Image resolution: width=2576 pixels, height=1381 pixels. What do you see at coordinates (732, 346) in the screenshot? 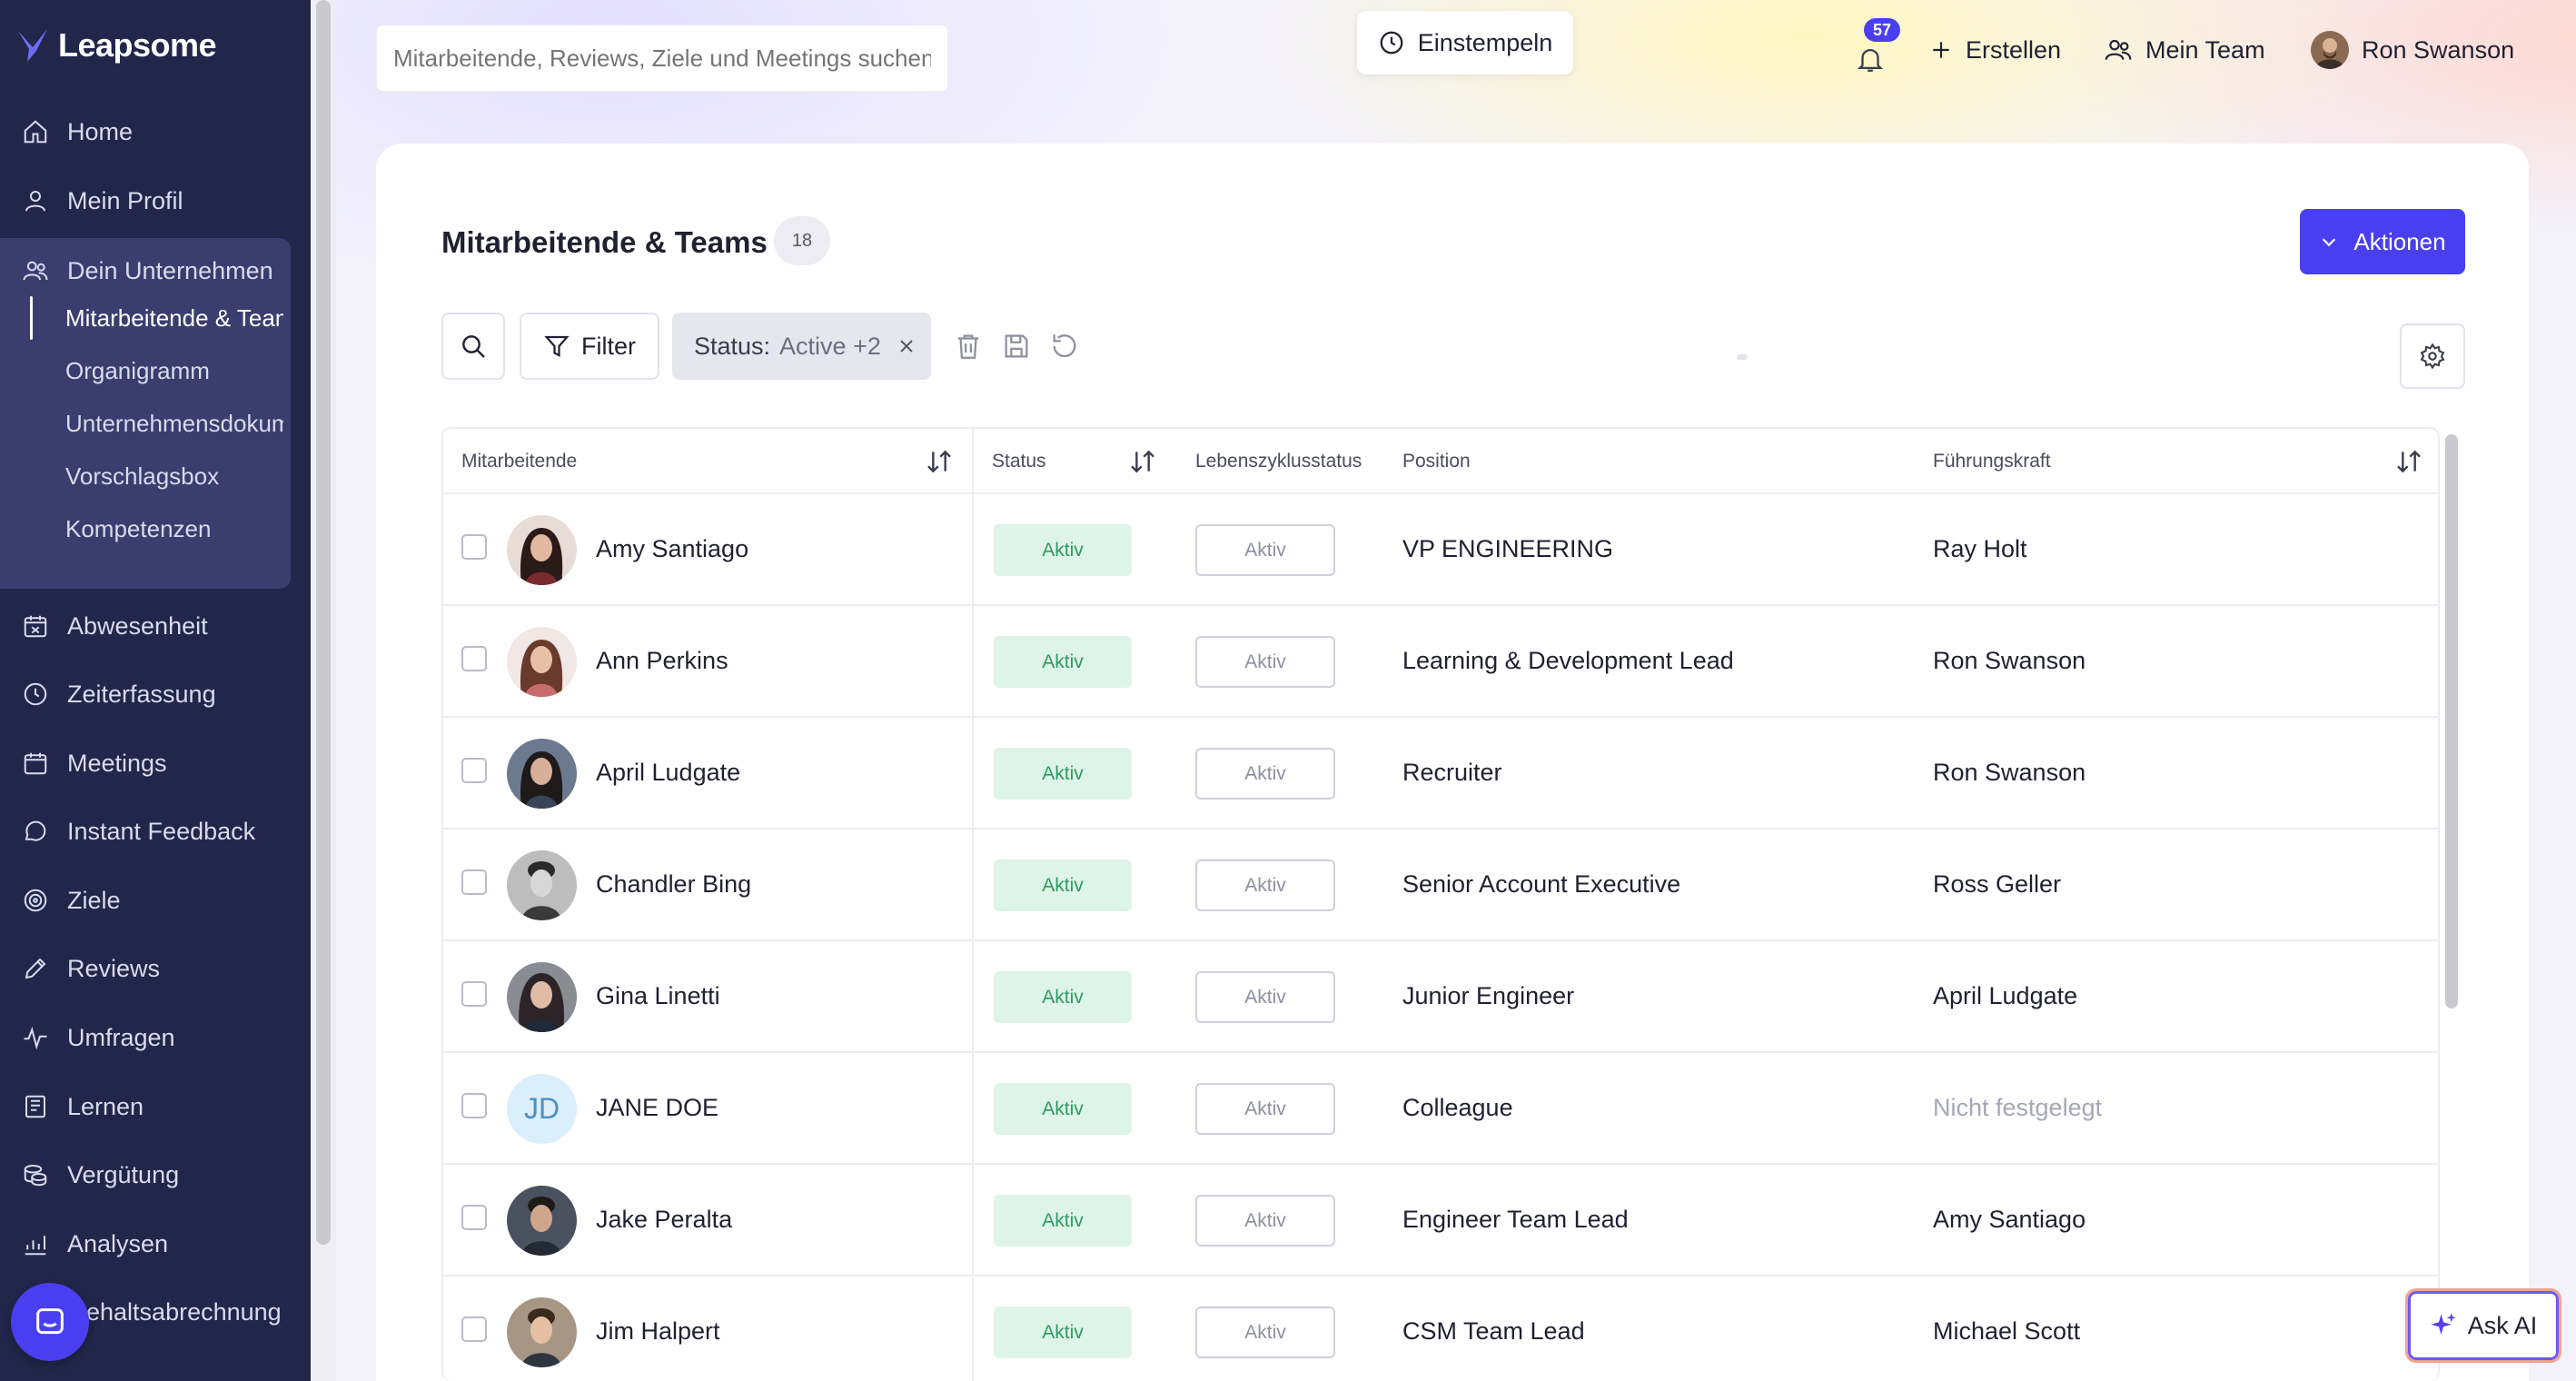
I see `status-filter-key: Status:` at bounding box center [732, 346].